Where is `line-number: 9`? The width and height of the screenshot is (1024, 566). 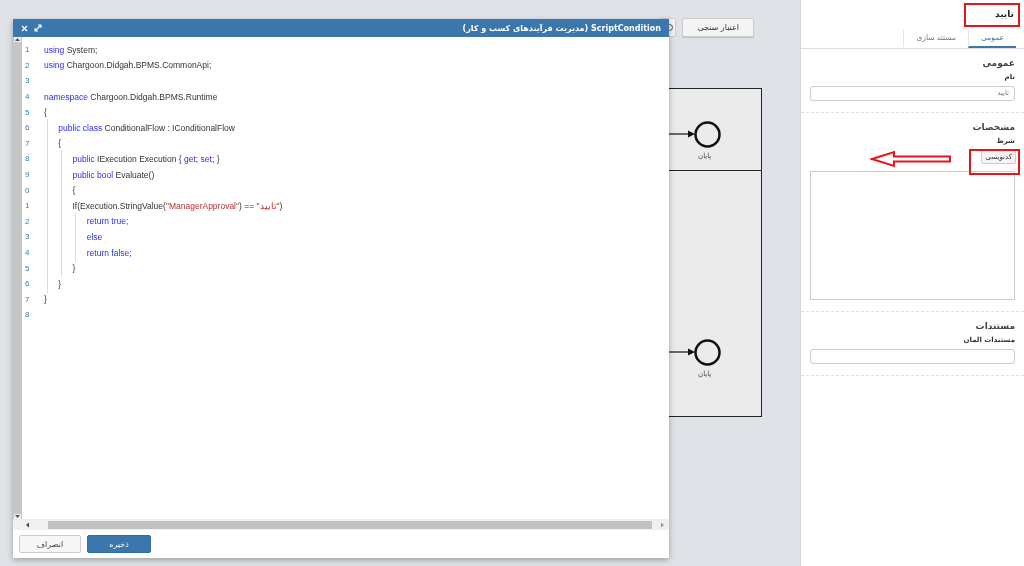 line-number: 9 is located at coordinates (27, 175).